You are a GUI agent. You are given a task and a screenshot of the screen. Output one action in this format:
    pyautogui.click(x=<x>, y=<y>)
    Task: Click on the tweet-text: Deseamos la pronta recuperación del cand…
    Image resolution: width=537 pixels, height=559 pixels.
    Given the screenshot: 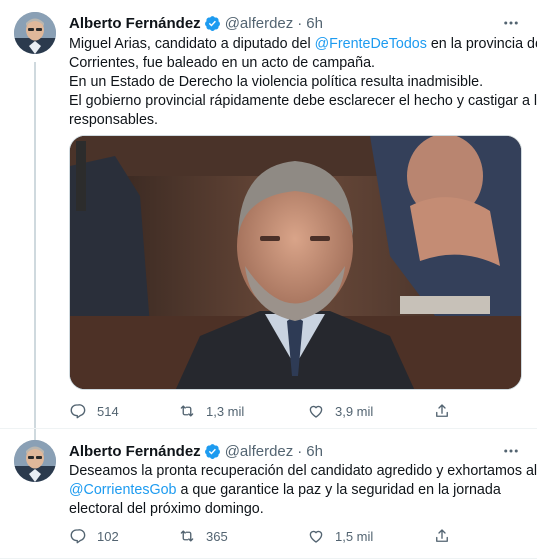 What is the action you would take?
    pyautogui.click(x=303, y=490)
    